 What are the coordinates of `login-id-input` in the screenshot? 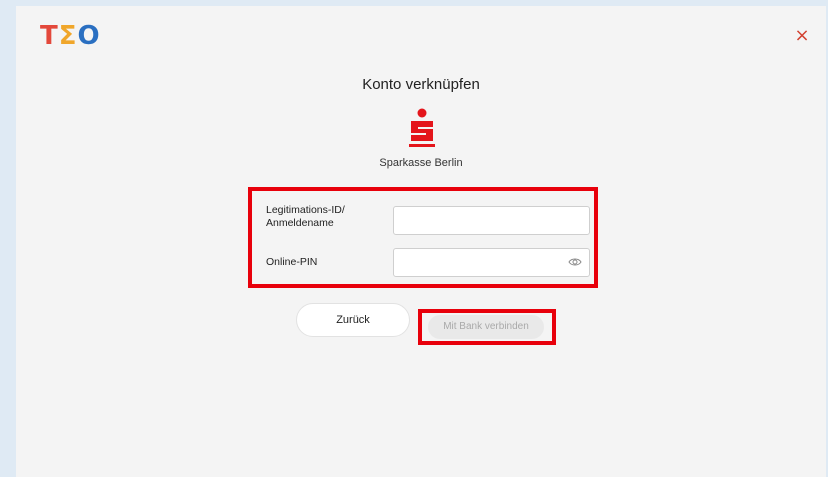 It's located at (491, 220).